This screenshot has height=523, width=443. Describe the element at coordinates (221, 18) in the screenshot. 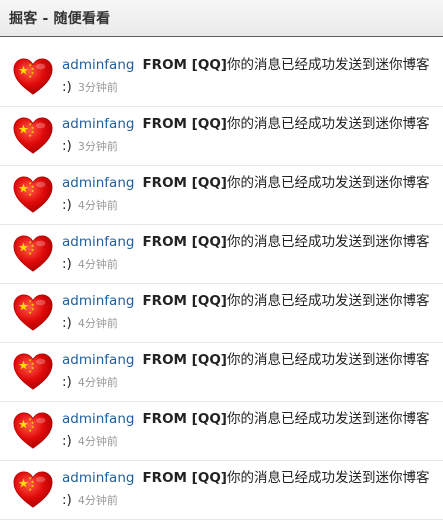

I see `panel-header: 掘客 - 随便看看` at that location.